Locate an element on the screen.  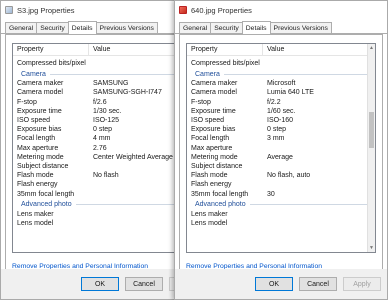
property-row: Flash mode No flash, auto is located at coordinates (281, 175).